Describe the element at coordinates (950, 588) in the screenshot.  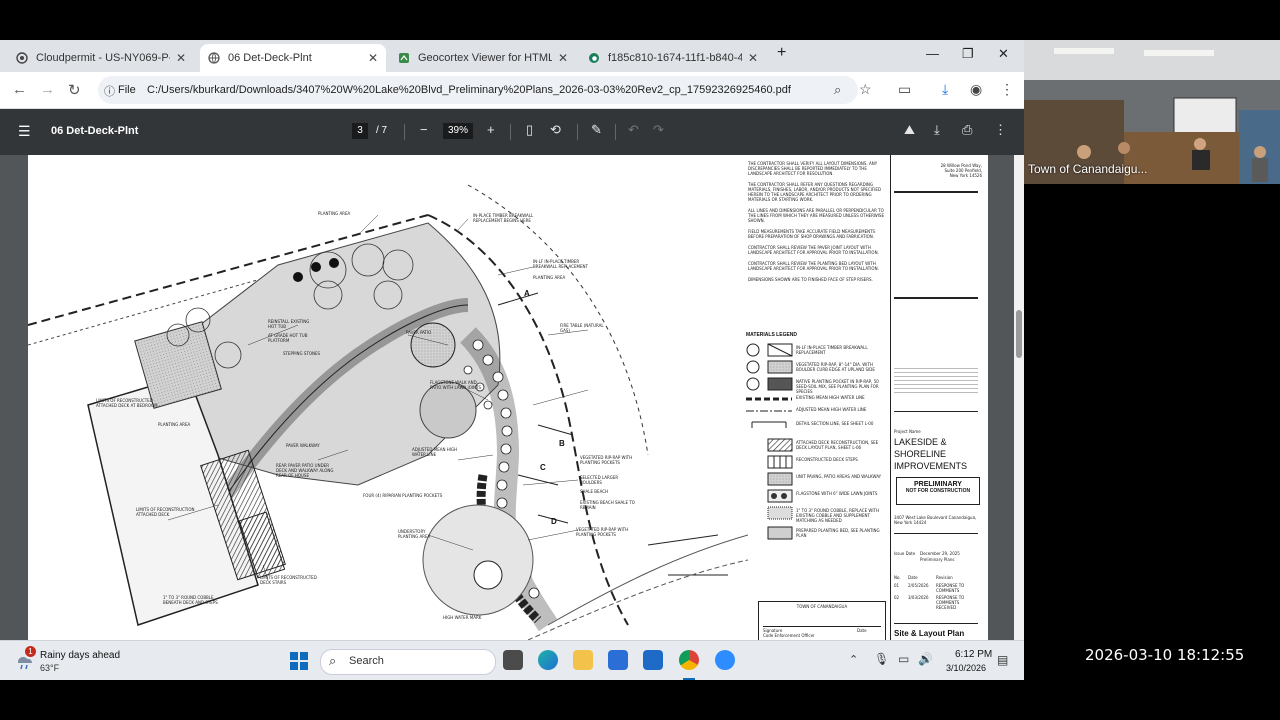
I see `rev-desc: RESPONSE TO COMMENTS` at that location.